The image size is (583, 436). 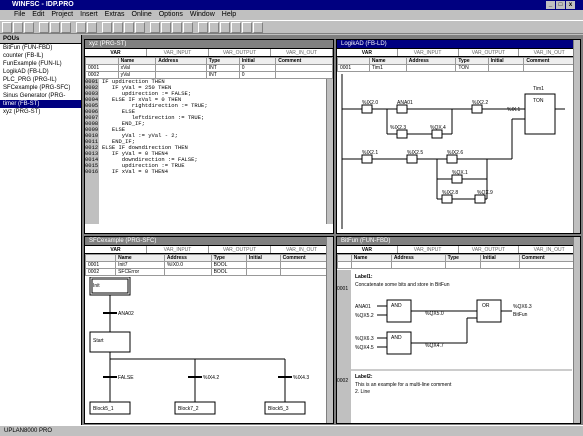 I want to click on pou-item: SFCexample (PRG-SFC), so click(x=40, y=88).